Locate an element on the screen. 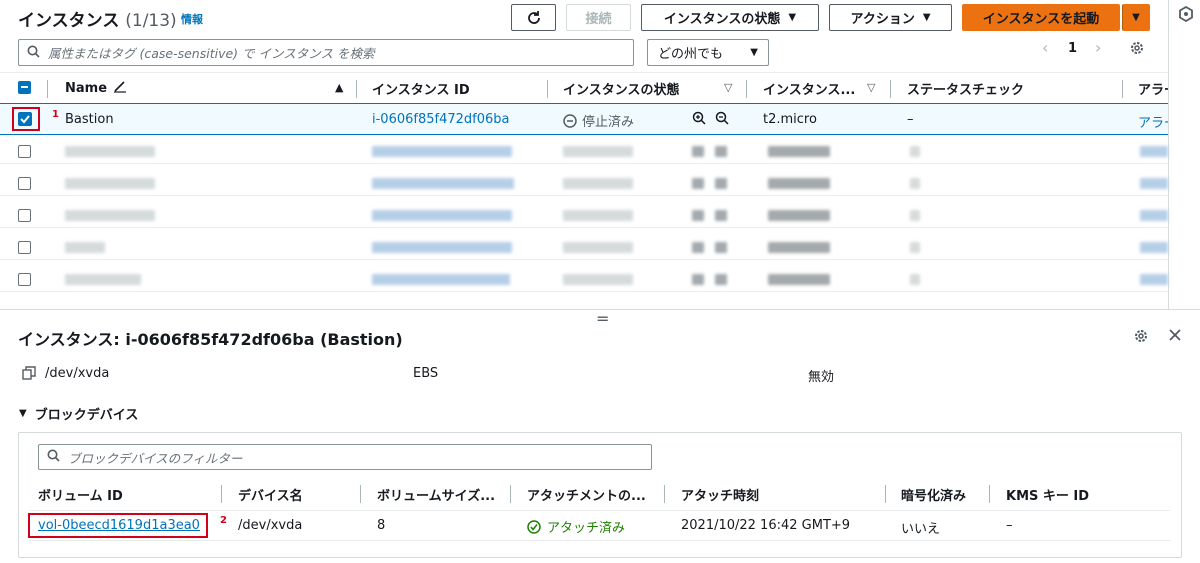 Image resolution: width=1200 pixels, height=563 pixels. stopped-icon is located at coordinates (570, 120).